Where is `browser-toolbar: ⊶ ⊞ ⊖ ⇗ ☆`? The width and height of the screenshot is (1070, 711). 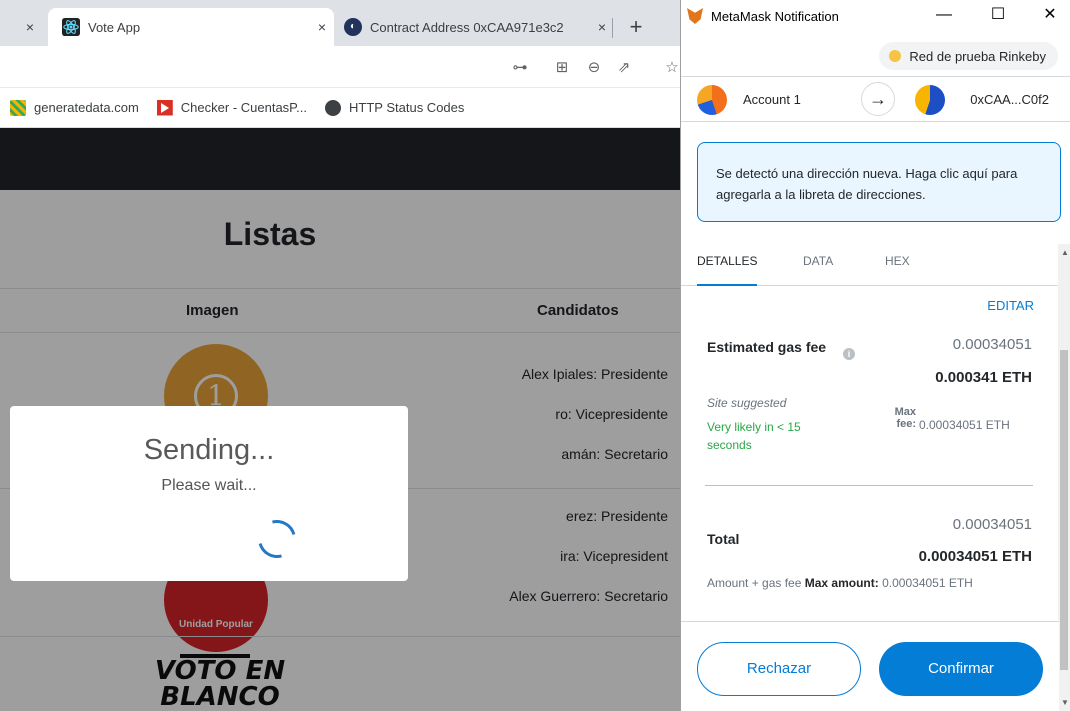
browser-toolbar: ⊶ ⊞ ⊖ ⇗ ☆ is located at coordinates (340, 67).